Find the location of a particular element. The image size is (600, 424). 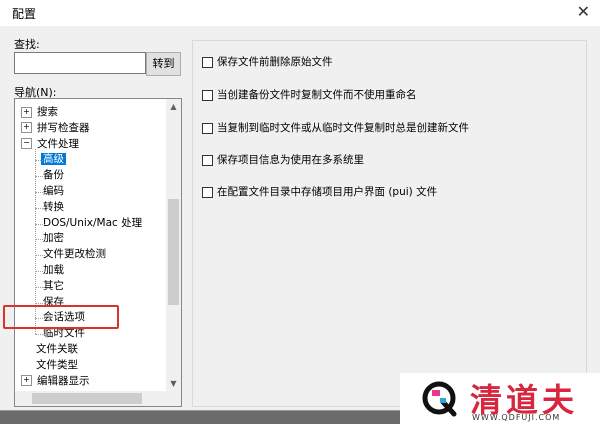

goto-button: 转到 is located at coordinates (163, 64).